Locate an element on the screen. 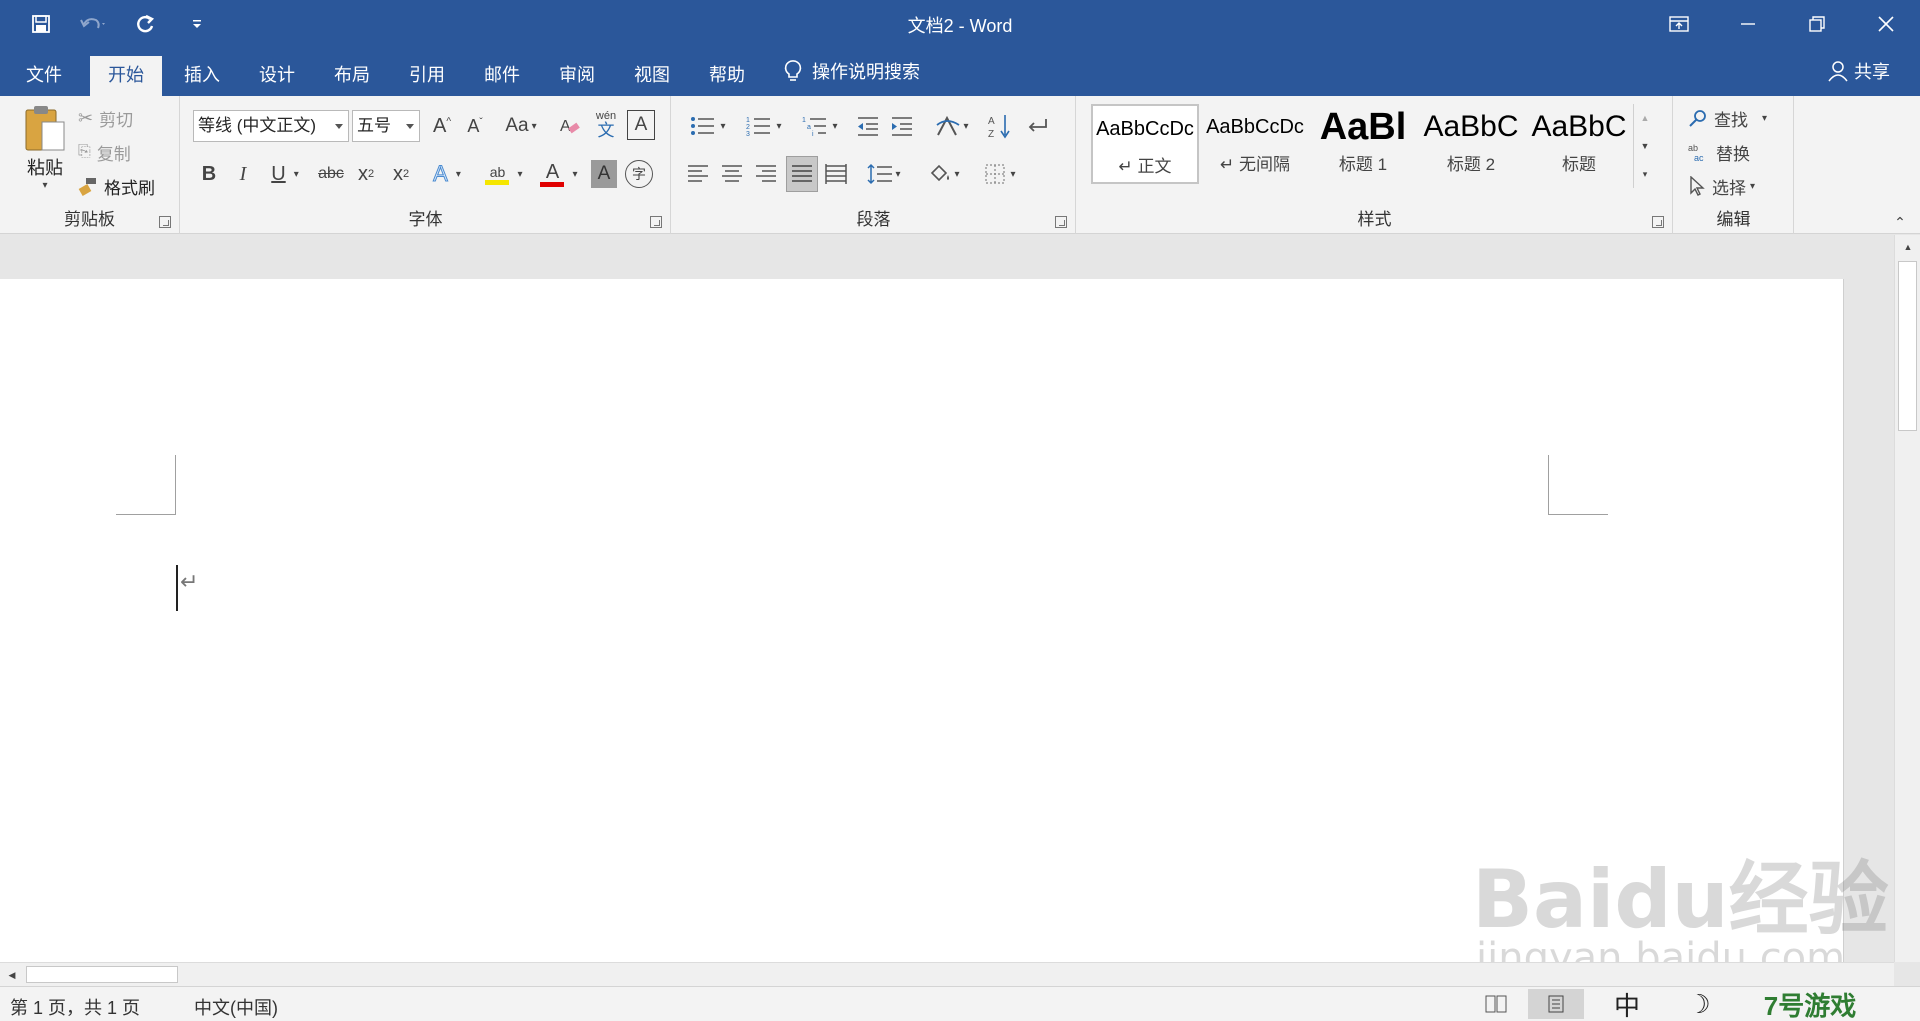 This screenshot has width=1920, height=1021. vertical-scrollbar: ▲ is located at coordinates (1907, 598).